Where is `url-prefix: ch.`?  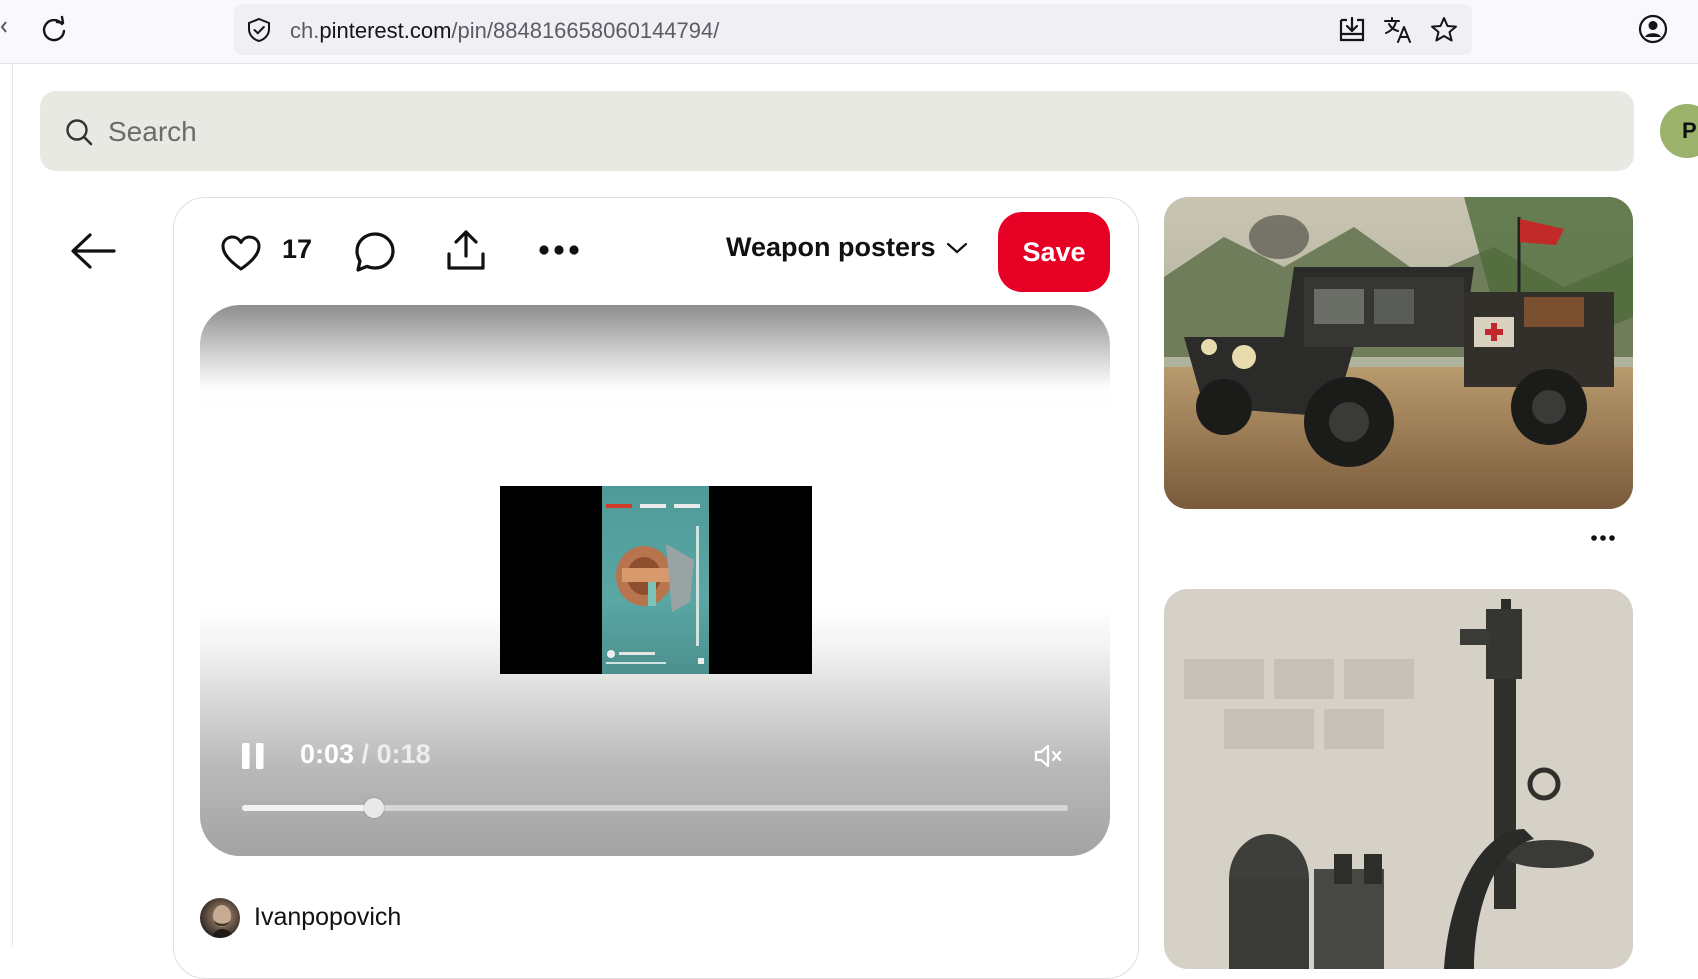
url-prefix: ch. is located at coordinates (305, 30).